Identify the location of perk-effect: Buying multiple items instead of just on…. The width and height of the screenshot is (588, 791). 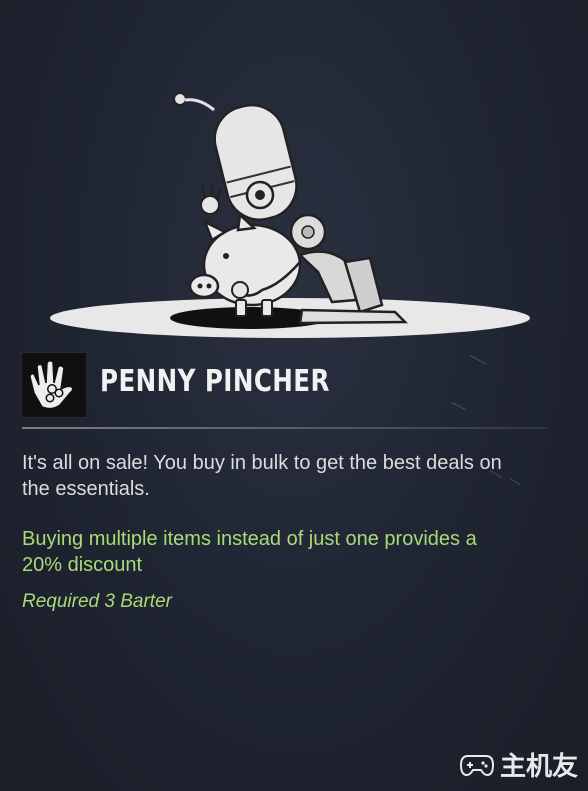
(249, 552).